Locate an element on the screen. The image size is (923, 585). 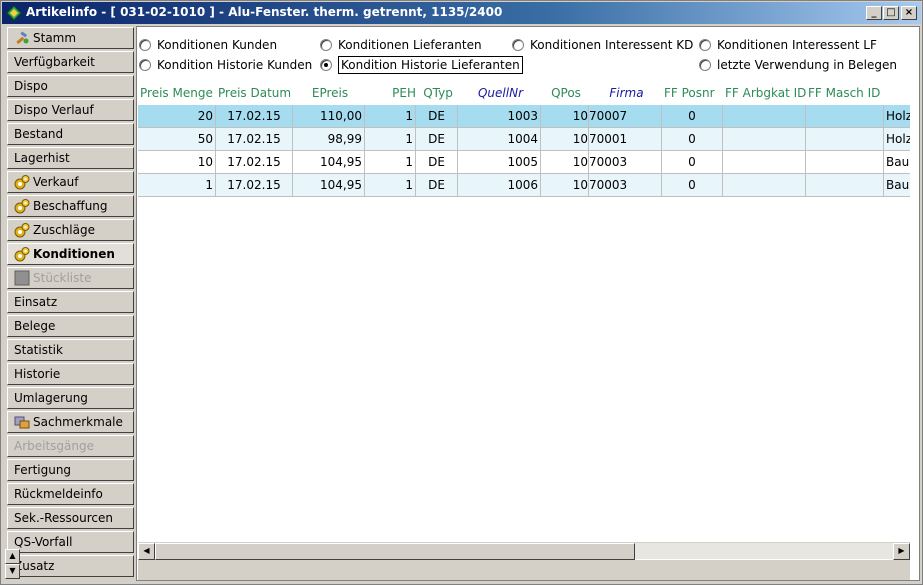
table-row: 10 17.02.15 104,95 1 DE 1005 10 70003 0 Bau is located at coordinates (524, 162).